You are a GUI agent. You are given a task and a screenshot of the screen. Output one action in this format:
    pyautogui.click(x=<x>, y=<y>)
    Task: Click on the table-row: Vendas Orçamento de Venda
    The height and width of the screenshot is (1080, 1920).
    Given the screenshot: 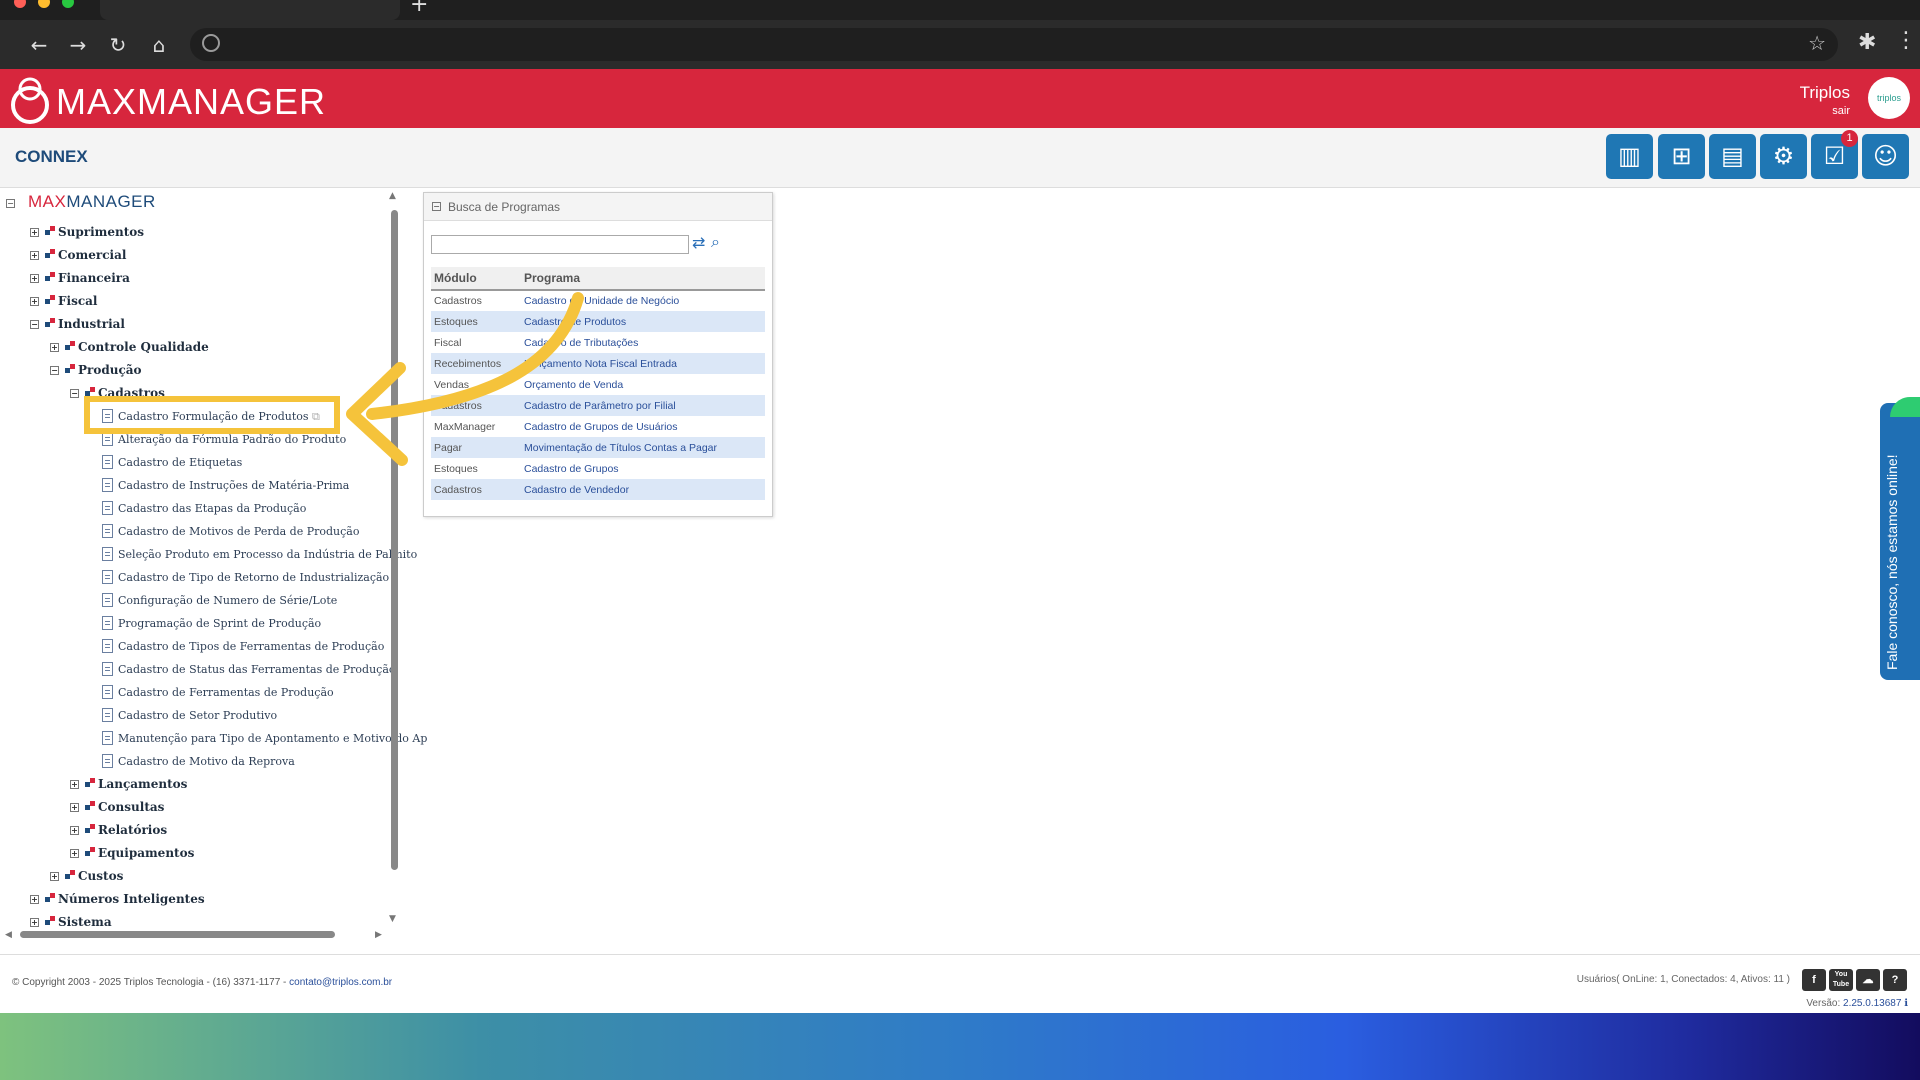 What is the action you would take?
    pyautogui.click(x=598, y=384)
    